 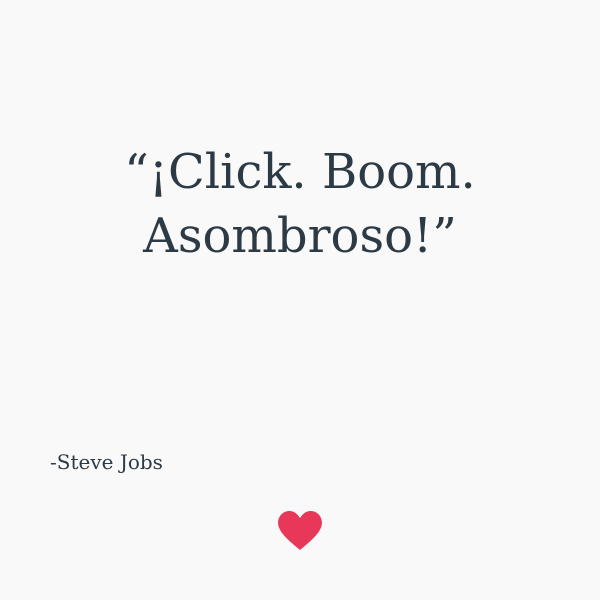 I want to click on quote-line-1: “¡Click. Boom., so click(x=300, y=172).